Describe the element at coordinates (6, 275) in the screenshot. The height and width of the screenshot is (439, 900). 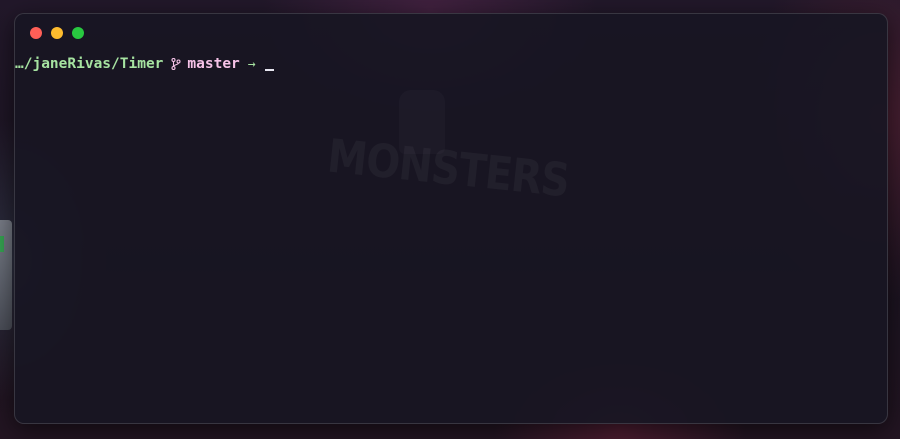
I see `background-window-edge` at that location.